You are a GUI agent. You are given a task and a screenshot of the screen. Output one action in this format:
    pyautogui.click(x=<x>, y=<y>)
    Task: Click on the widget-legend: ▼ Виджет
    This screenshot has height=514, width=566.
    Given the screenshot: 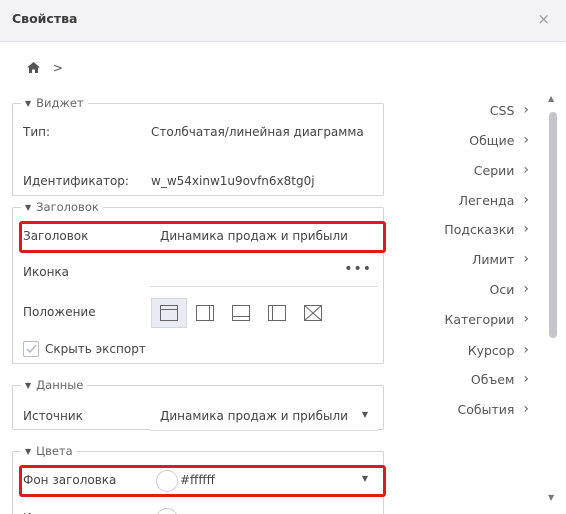 What is the action you would take?
    pyautogui.click(x=54, y=103)
    